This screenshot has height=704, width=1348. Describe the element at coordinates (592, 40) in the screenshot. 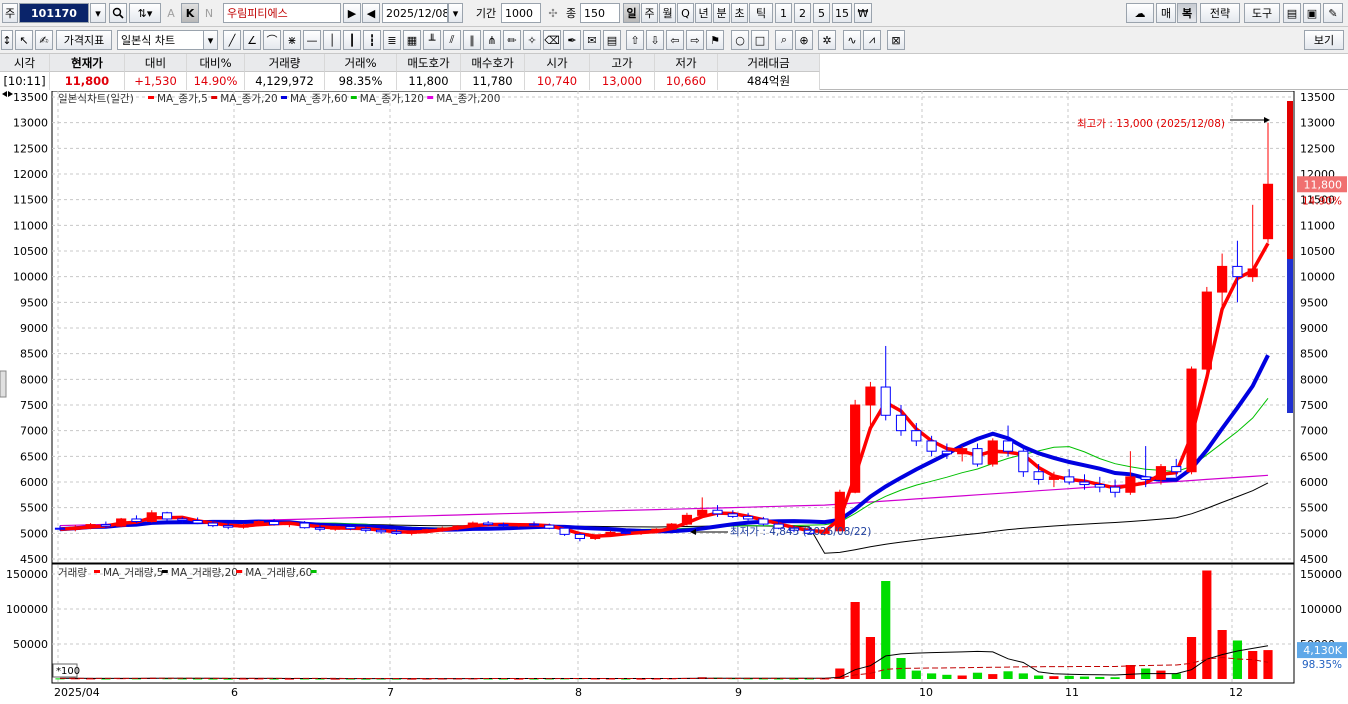

I see `note-tool-icon: ✉` at that location.